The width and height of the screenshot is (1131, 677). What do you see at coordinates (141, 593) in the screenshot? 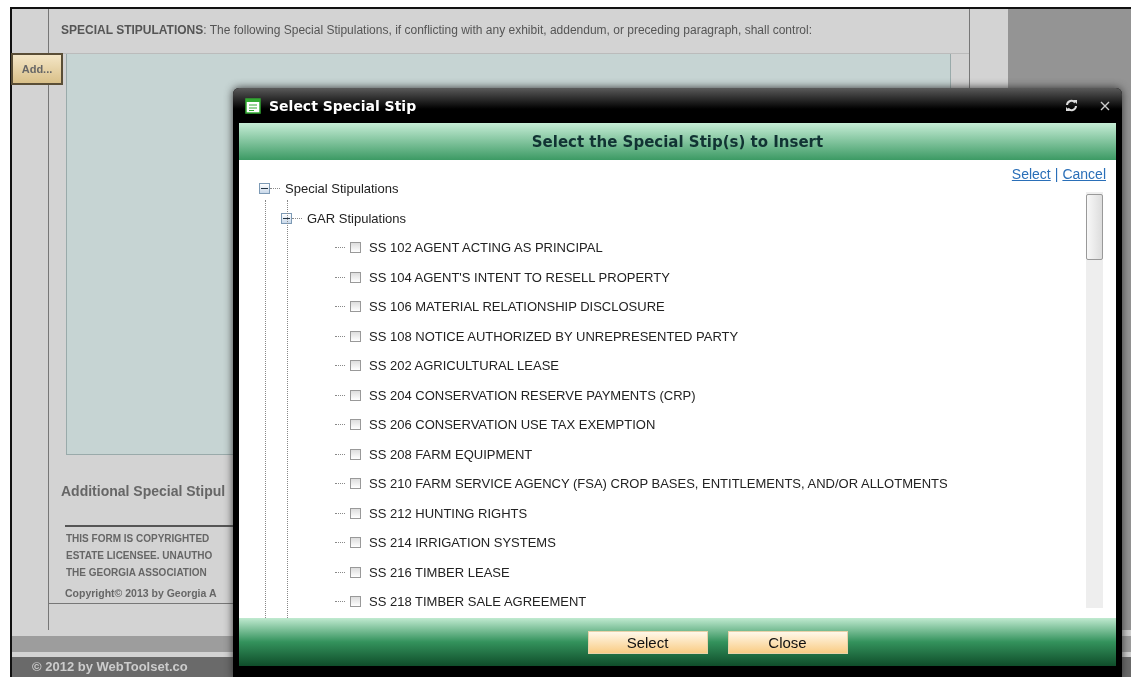
I see `copyright-text: Copyright© 2013 by Georgia A` at bounding box center [141, 593].